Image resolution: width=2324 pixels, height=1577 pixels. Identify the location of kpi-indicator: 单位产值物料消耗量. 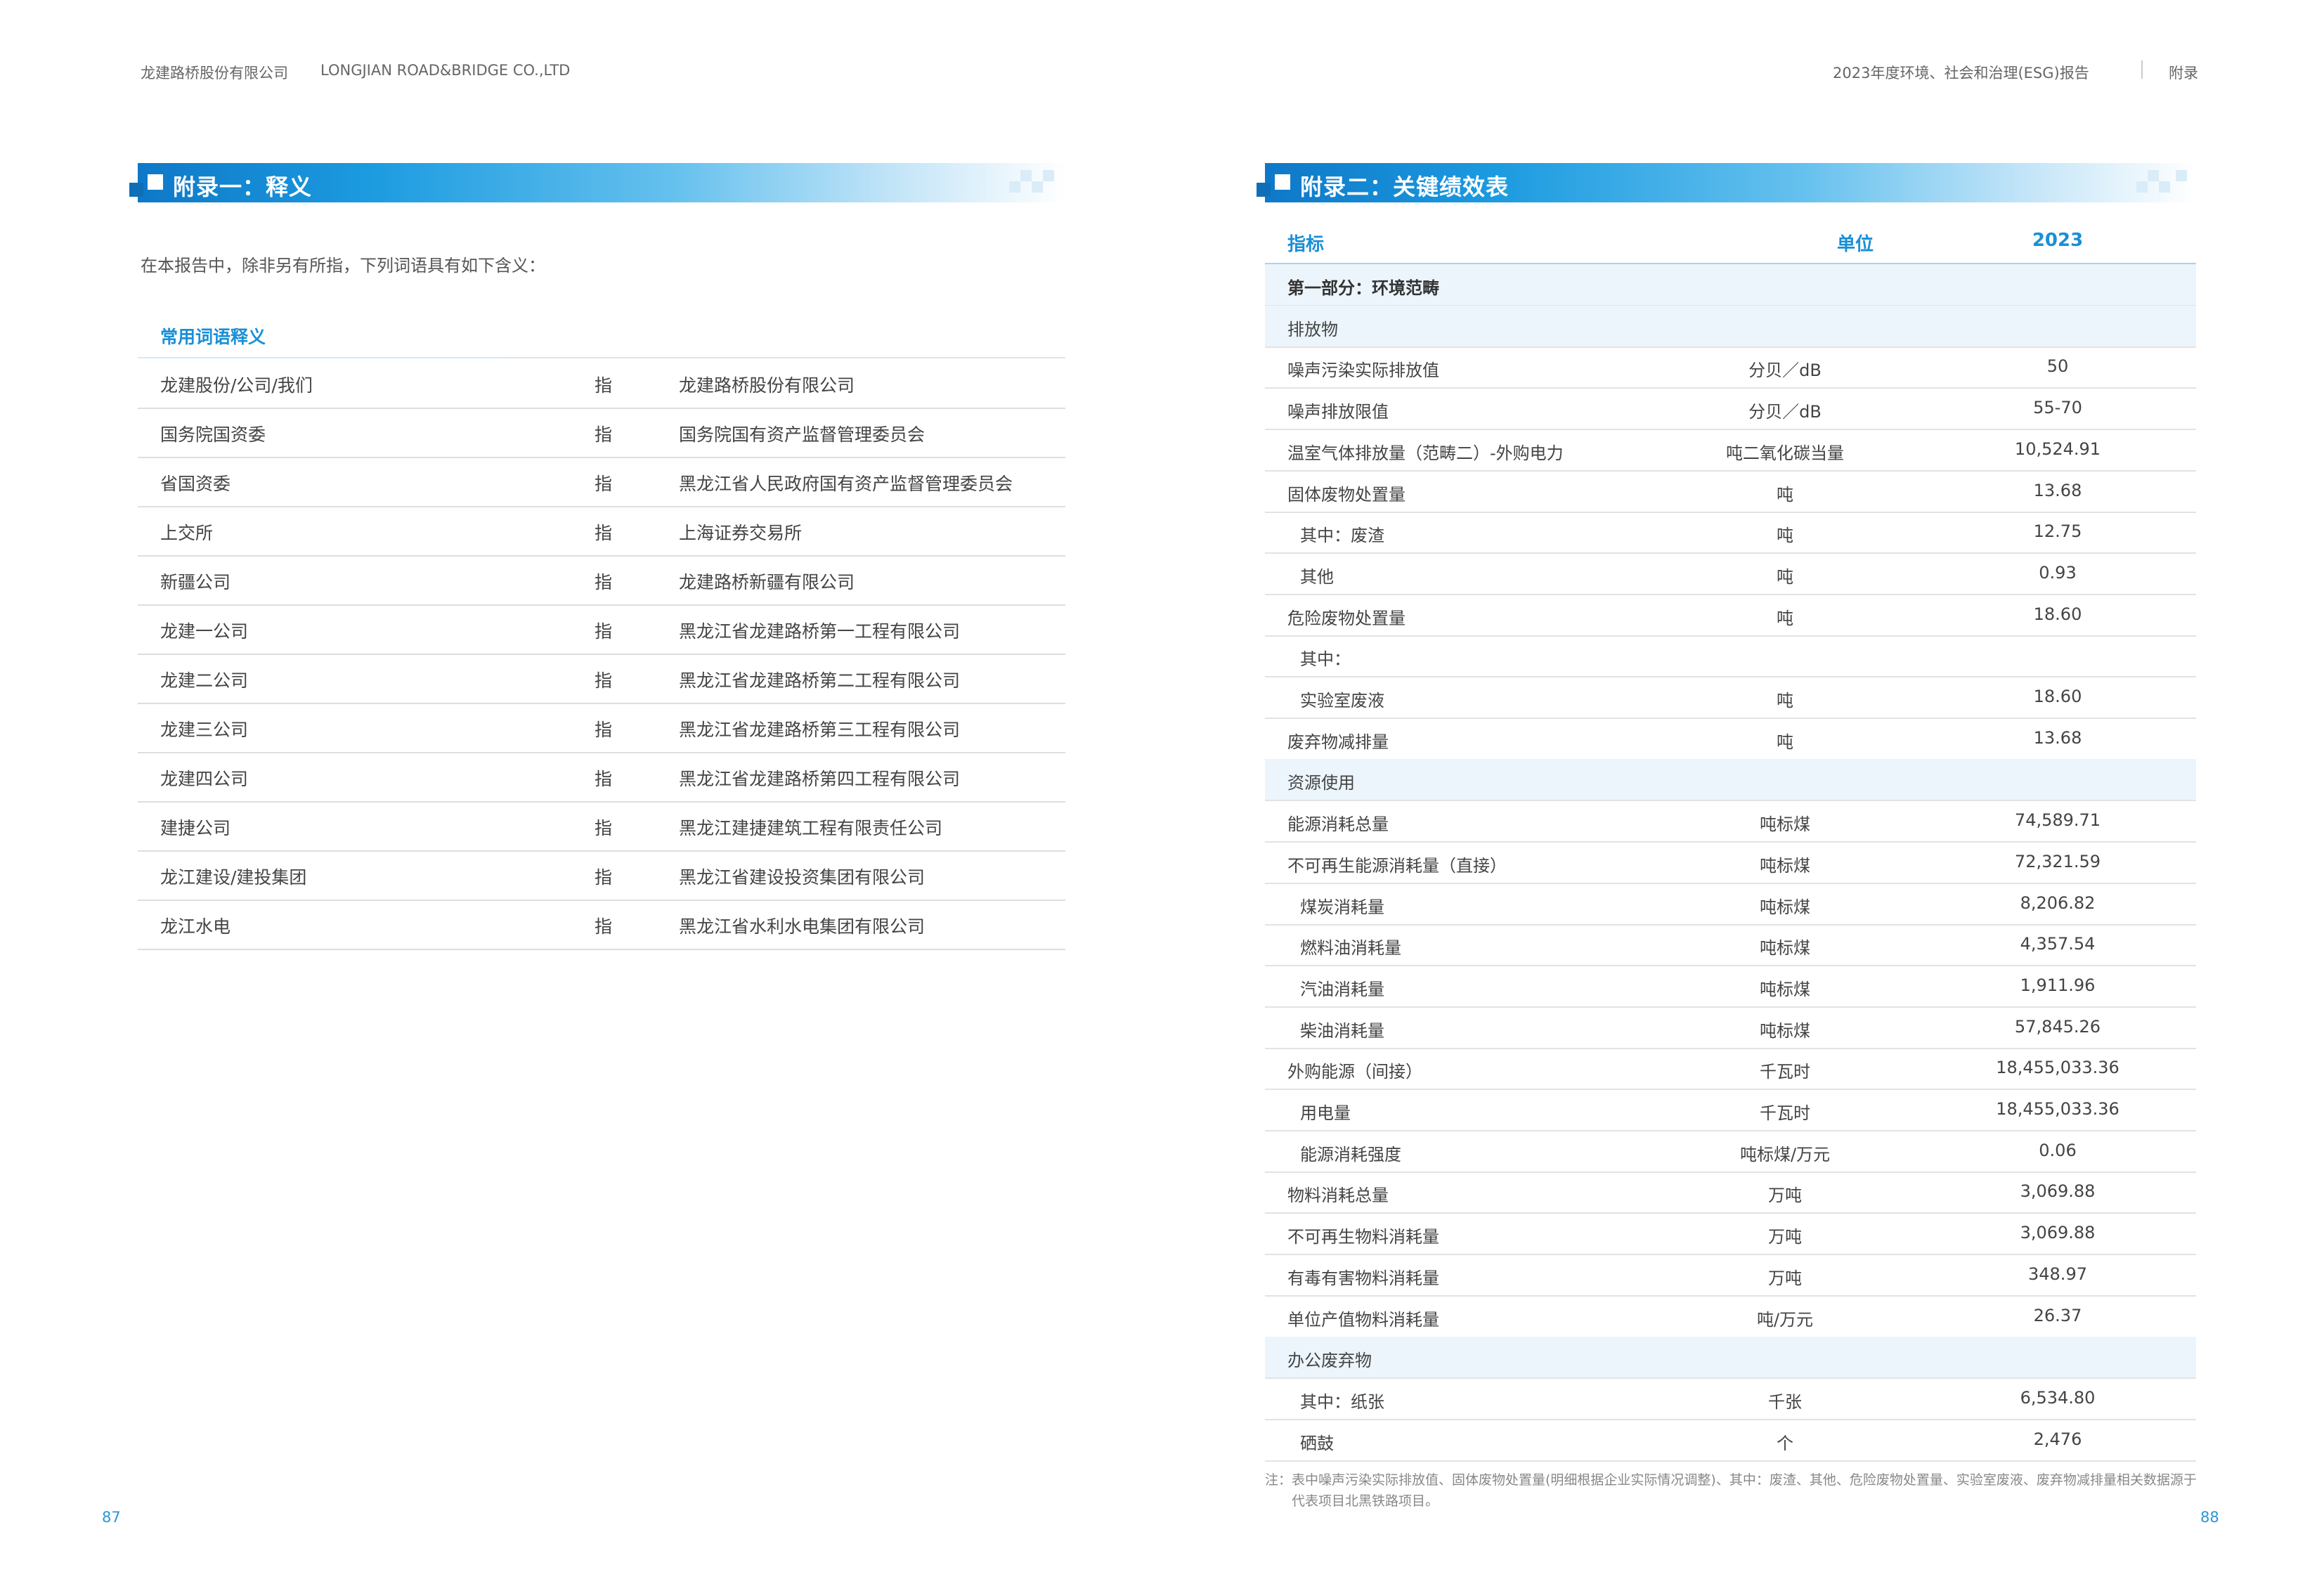
(1363, 1320).